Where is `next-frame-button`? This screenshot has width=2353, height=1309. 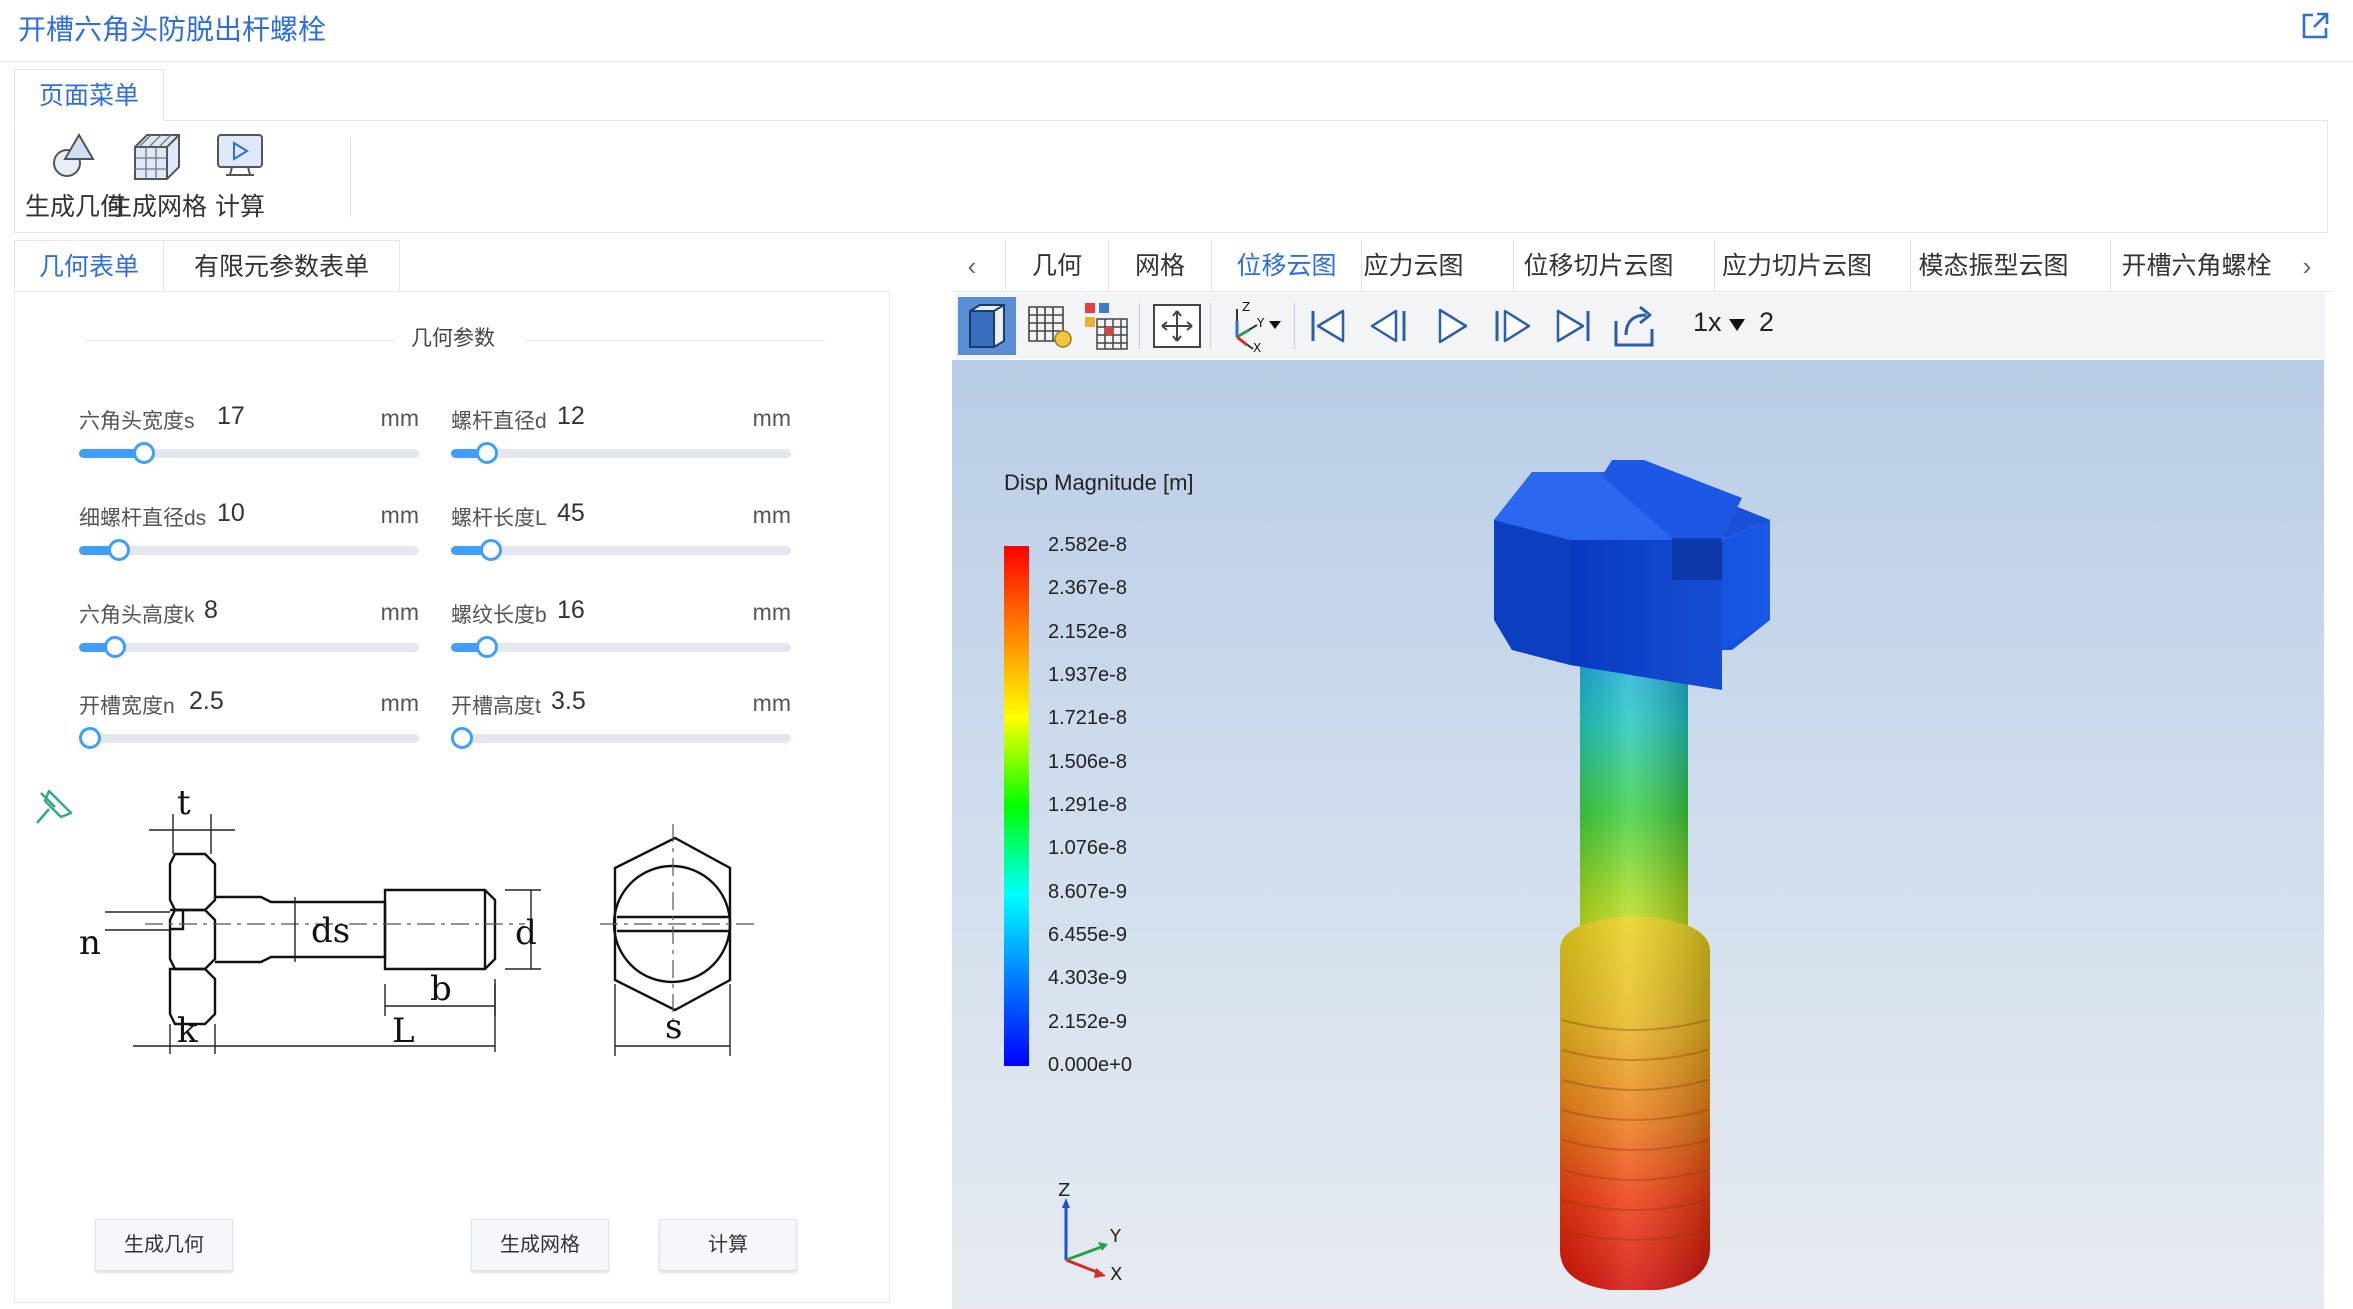
next-frame-button is located at coordinates (1512, 326).